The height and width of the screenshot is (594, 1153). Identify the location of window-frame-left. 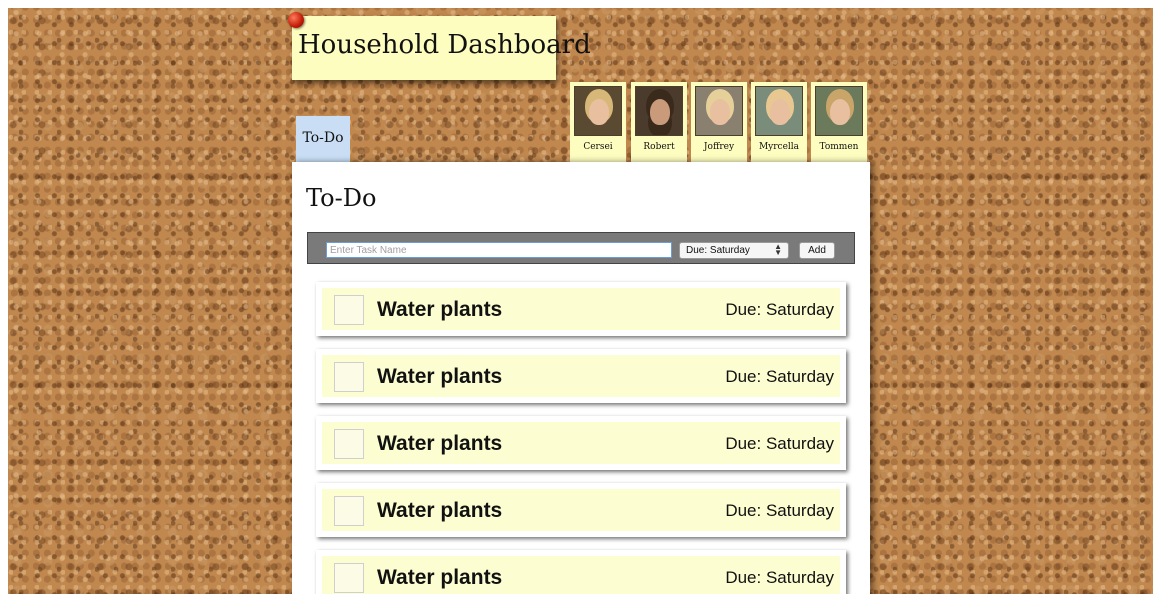
(4, 297).